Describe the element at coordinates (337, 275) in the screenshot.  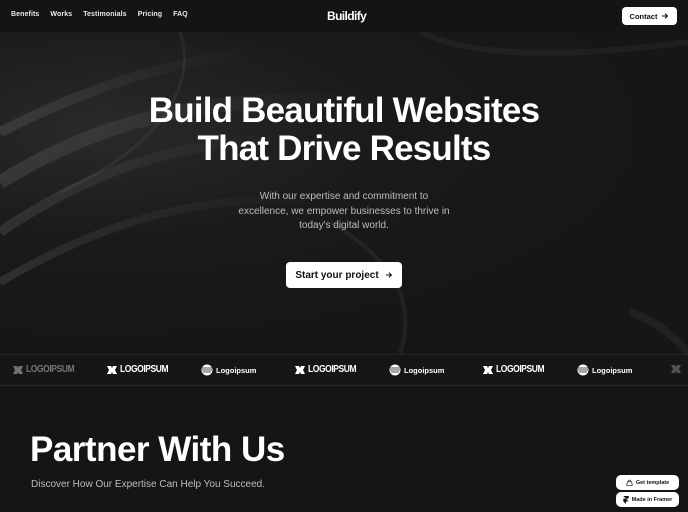
I see `start-project-label: Start your project` at that location.